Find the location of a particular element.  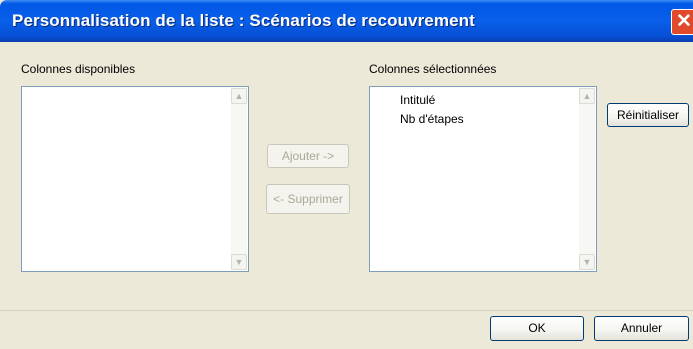

dialog-button-bar: OK Annuler is located at coordinates (346, 329).